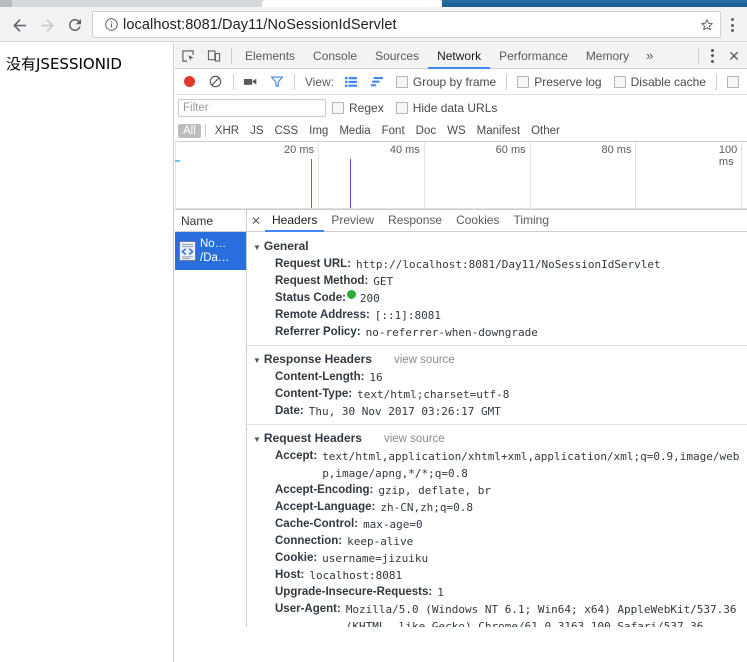  What do you see at coordinates (445, 82) in the screenshot?
I see `group-by-frame-checkbox: Group by frame` at bounding box center [445, 82].